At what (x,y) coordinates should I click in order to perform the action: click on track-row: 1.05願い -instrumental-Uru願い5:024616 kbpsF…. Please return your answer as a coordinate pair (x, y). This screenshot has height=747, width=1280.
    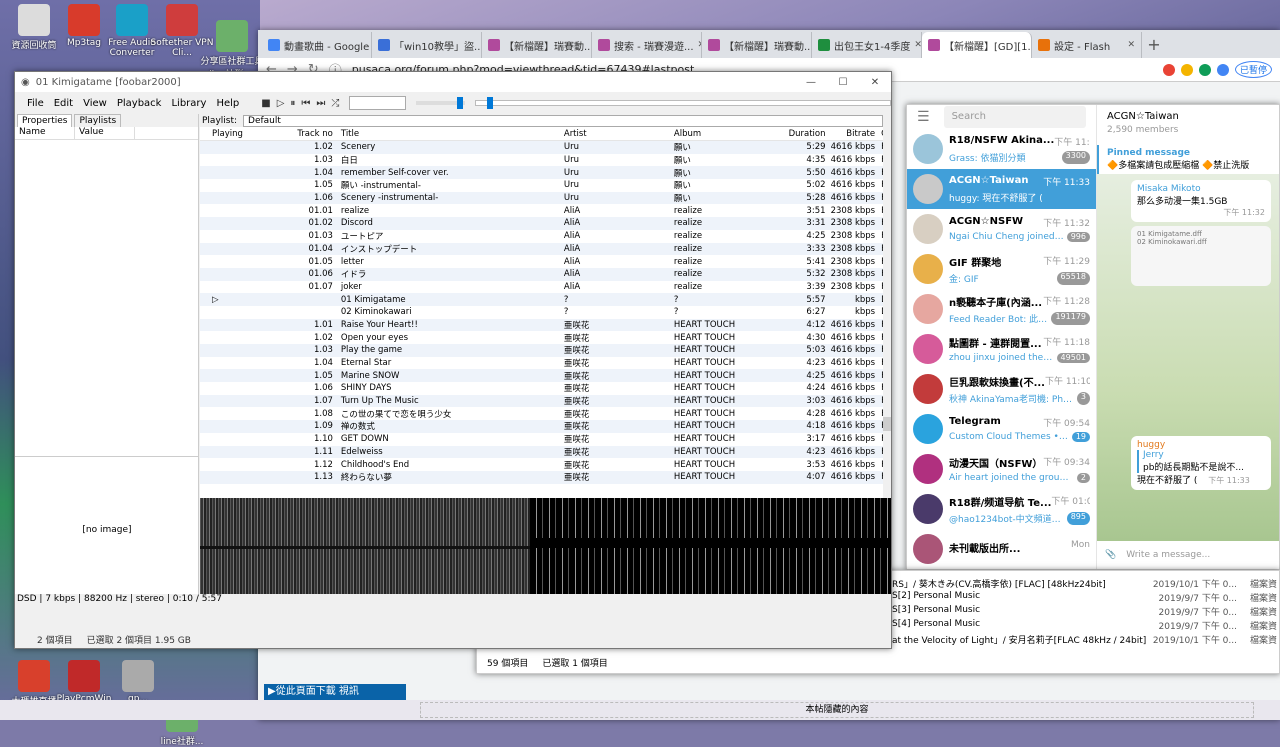
    Looking at the image, I should click on (545, 185).